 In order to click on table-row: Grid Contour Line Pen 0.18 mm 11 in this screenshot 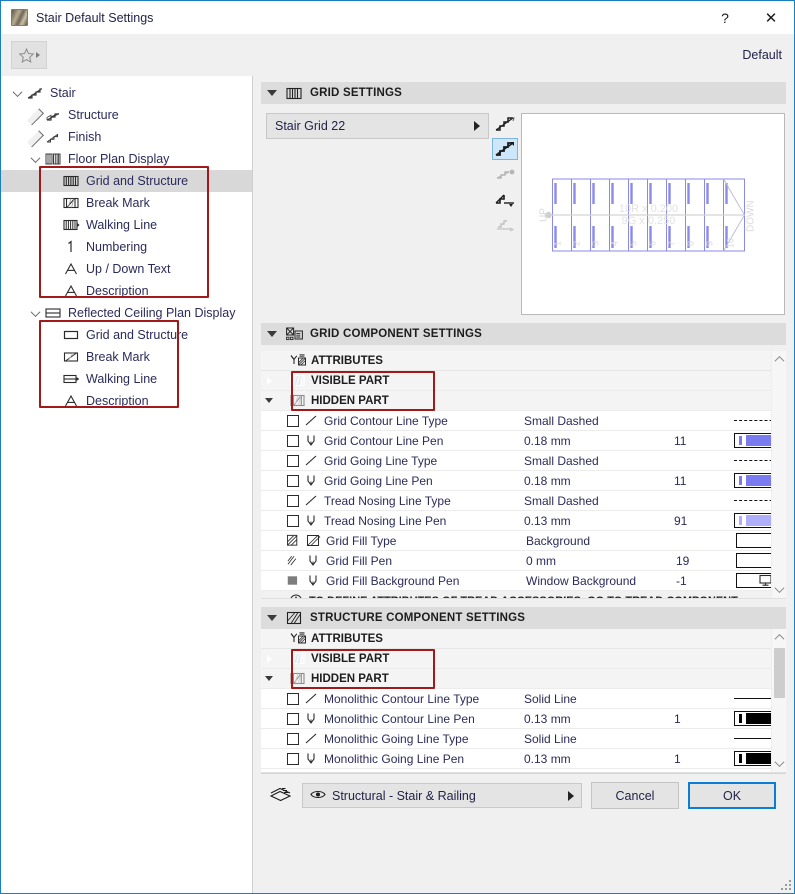, I will do `click(516, 441)`.